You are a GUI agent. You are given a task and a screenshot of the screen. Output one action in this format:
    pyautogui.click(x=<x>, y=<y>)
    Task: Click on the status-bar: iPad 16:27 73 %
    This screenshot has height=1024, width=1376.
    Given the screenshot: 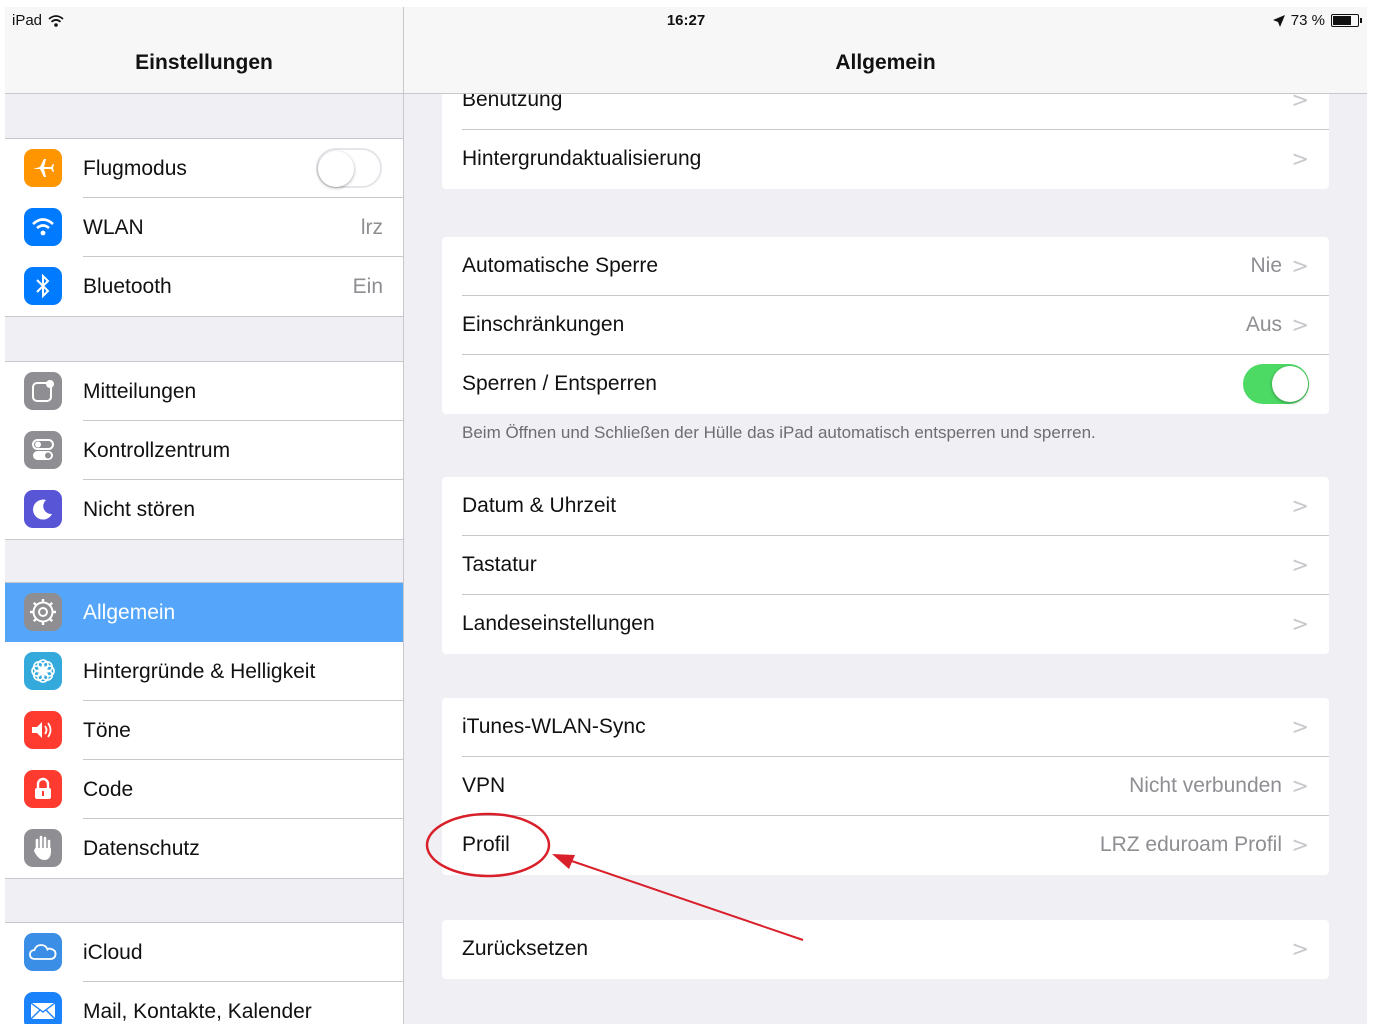 What is the action you would take?
    pyautogui.click(x=686, y=20)
    